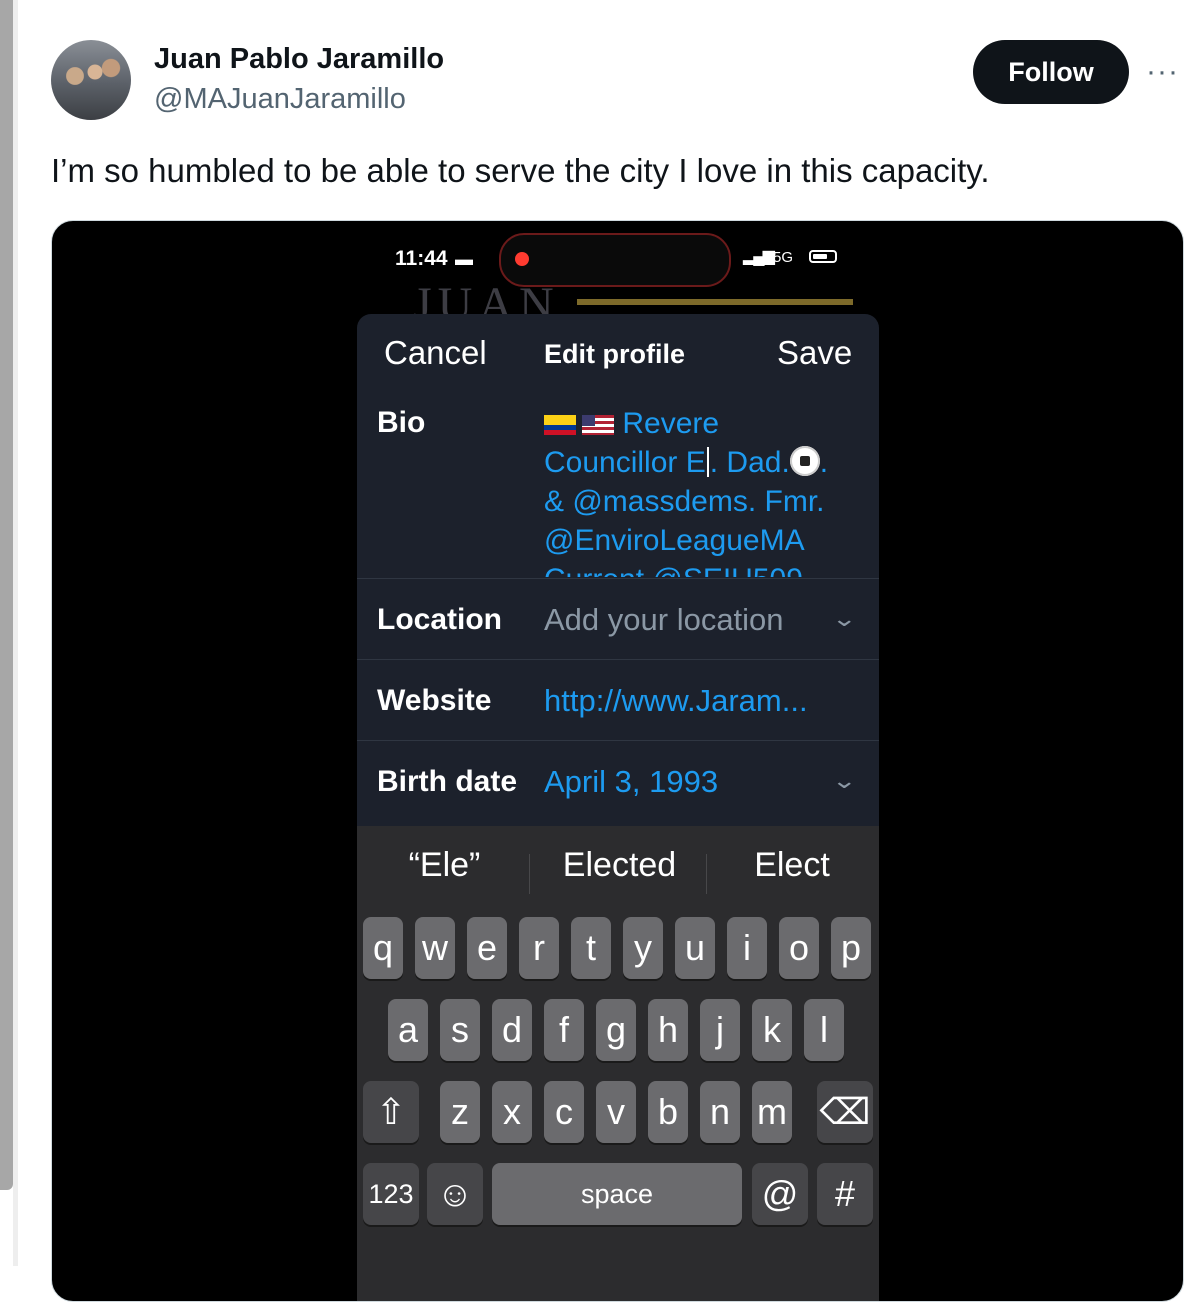 This screenshot has width=1204, height=1302. Describe the element at coordinates (671, 423) in the screenshot. I see `bio-line-1-text: Revere` at that location.